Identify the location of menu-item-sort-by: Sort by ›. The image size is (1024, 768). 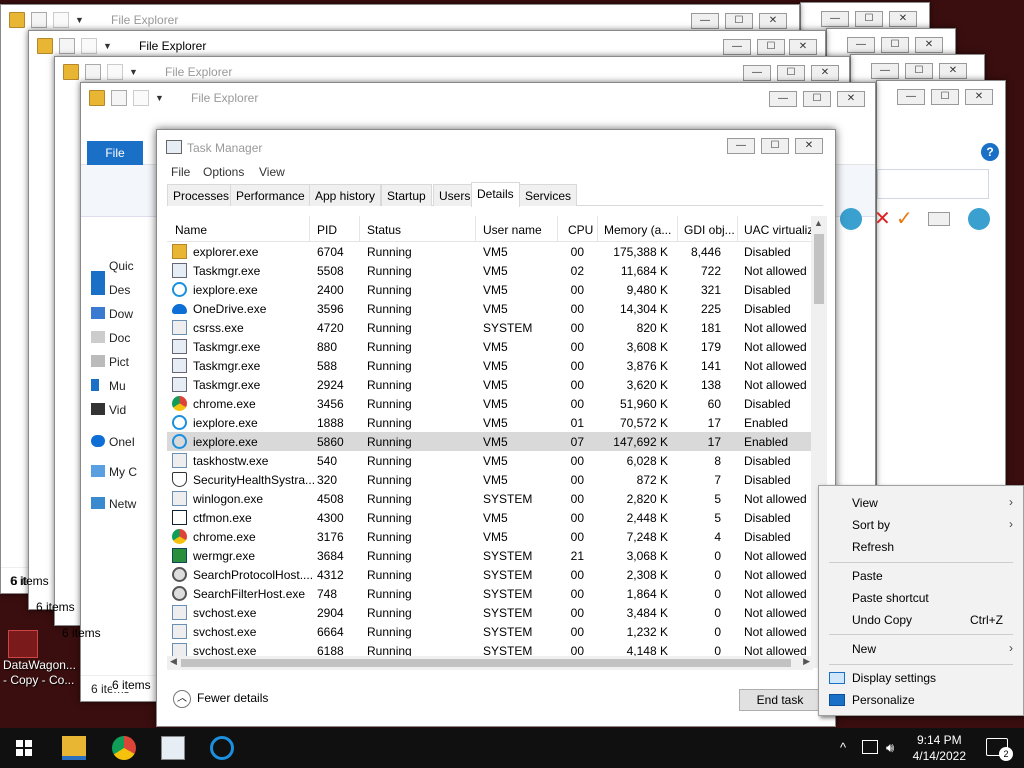
(921, 525).